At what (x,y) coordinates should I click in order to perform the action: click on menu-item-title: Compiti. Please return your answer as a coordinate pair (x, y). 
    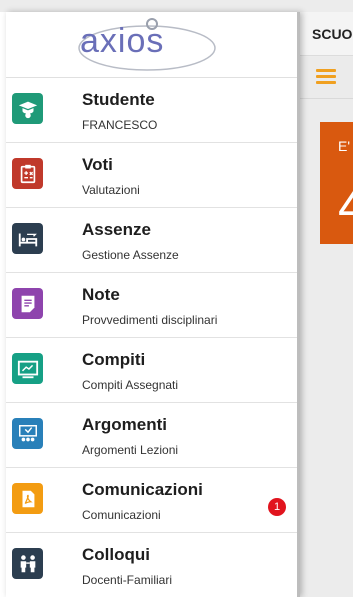
    Looking at the image, I should click on (114, 359).